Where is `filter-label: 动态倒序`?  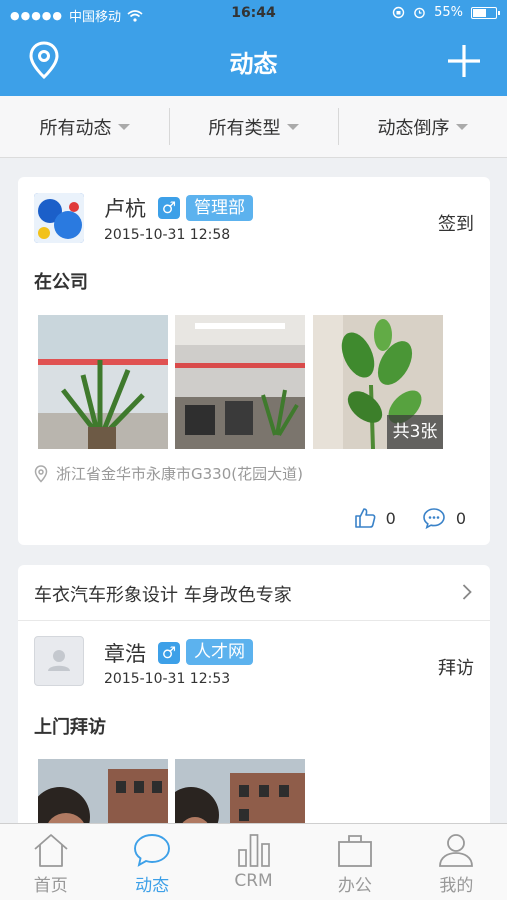 filter-label: 动态倒序 is located at coordinates (413, 128).